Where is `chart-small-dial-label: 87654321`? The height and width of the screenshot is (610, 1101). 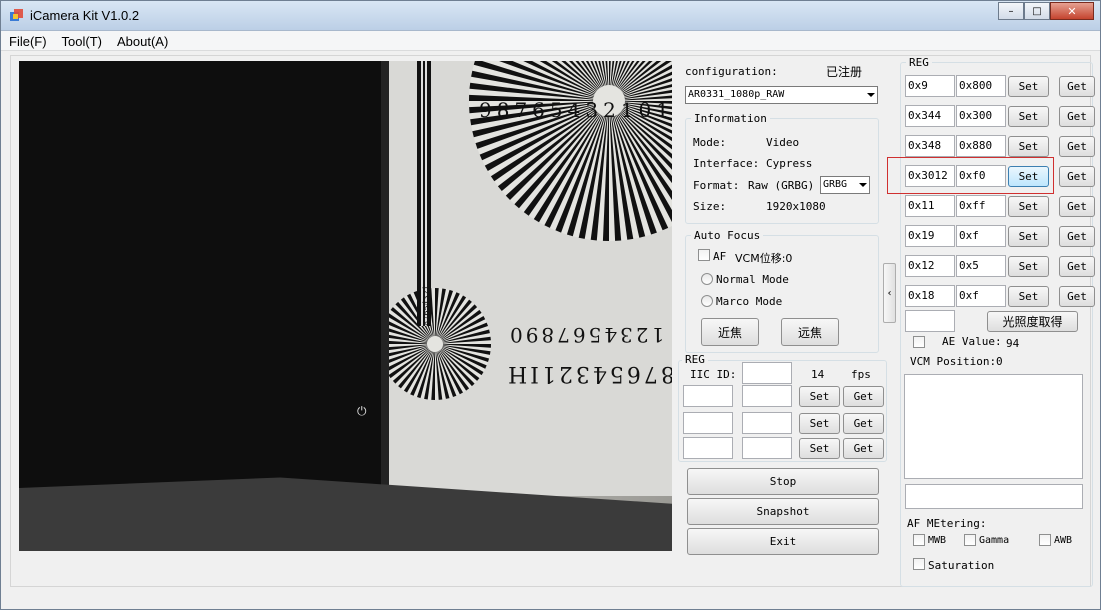
chart-small-dial-label: 87654321 is located at coordinates (426, 305).